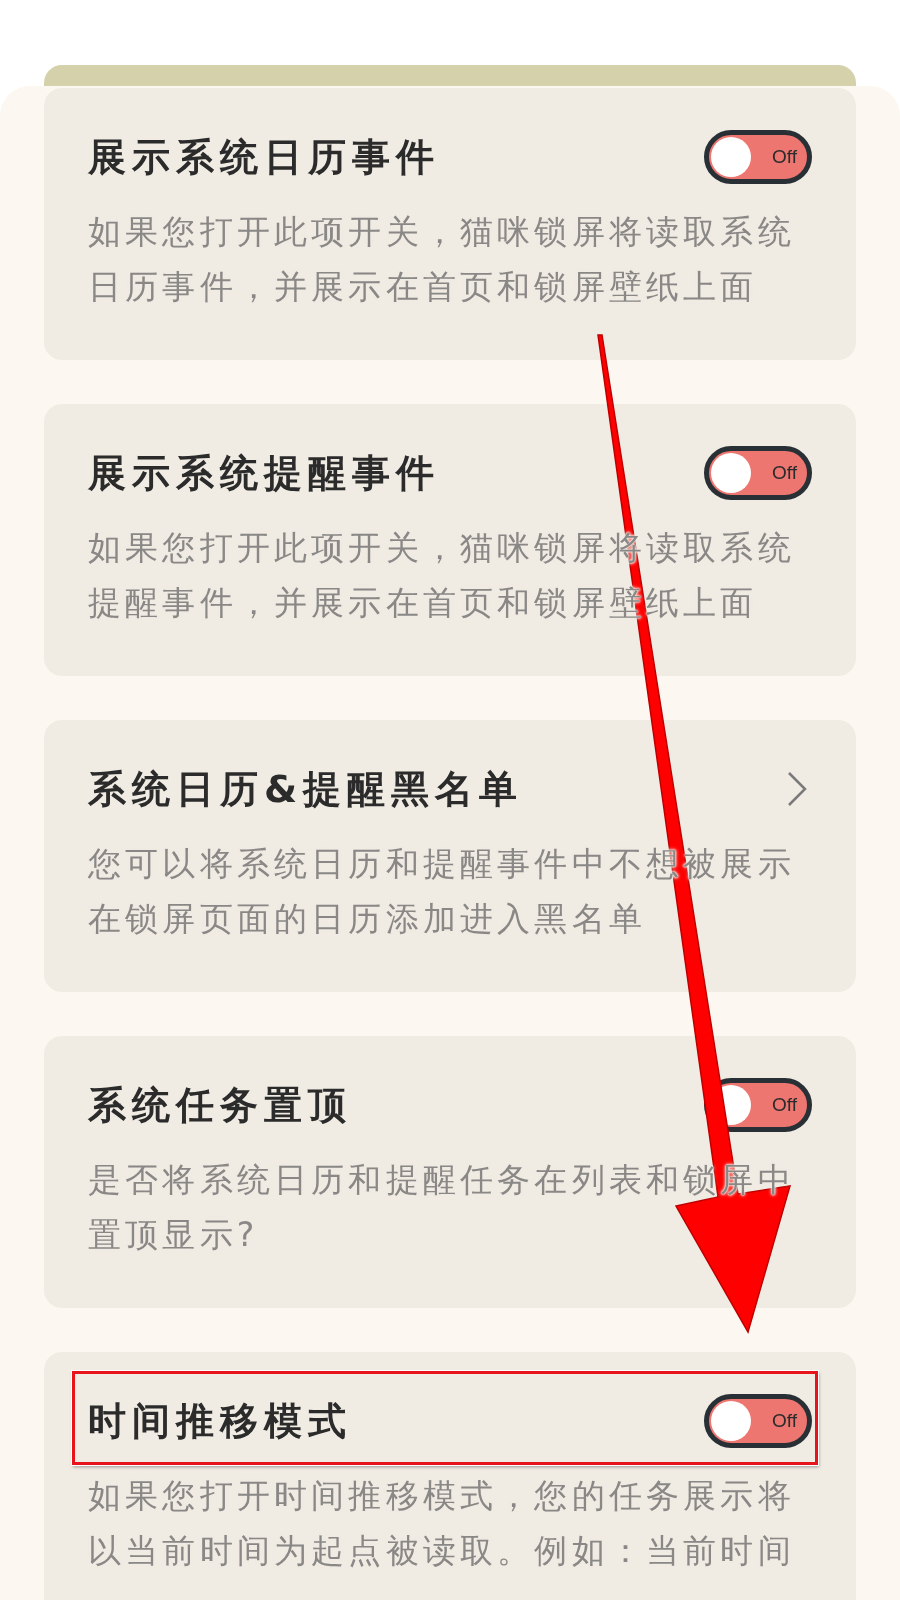 The width and height of the screenshot is (900, 1600). Describe the element at coordinates (220, 1421) in the screenshot. I see `setting-title: 时间推移模式` at that location.